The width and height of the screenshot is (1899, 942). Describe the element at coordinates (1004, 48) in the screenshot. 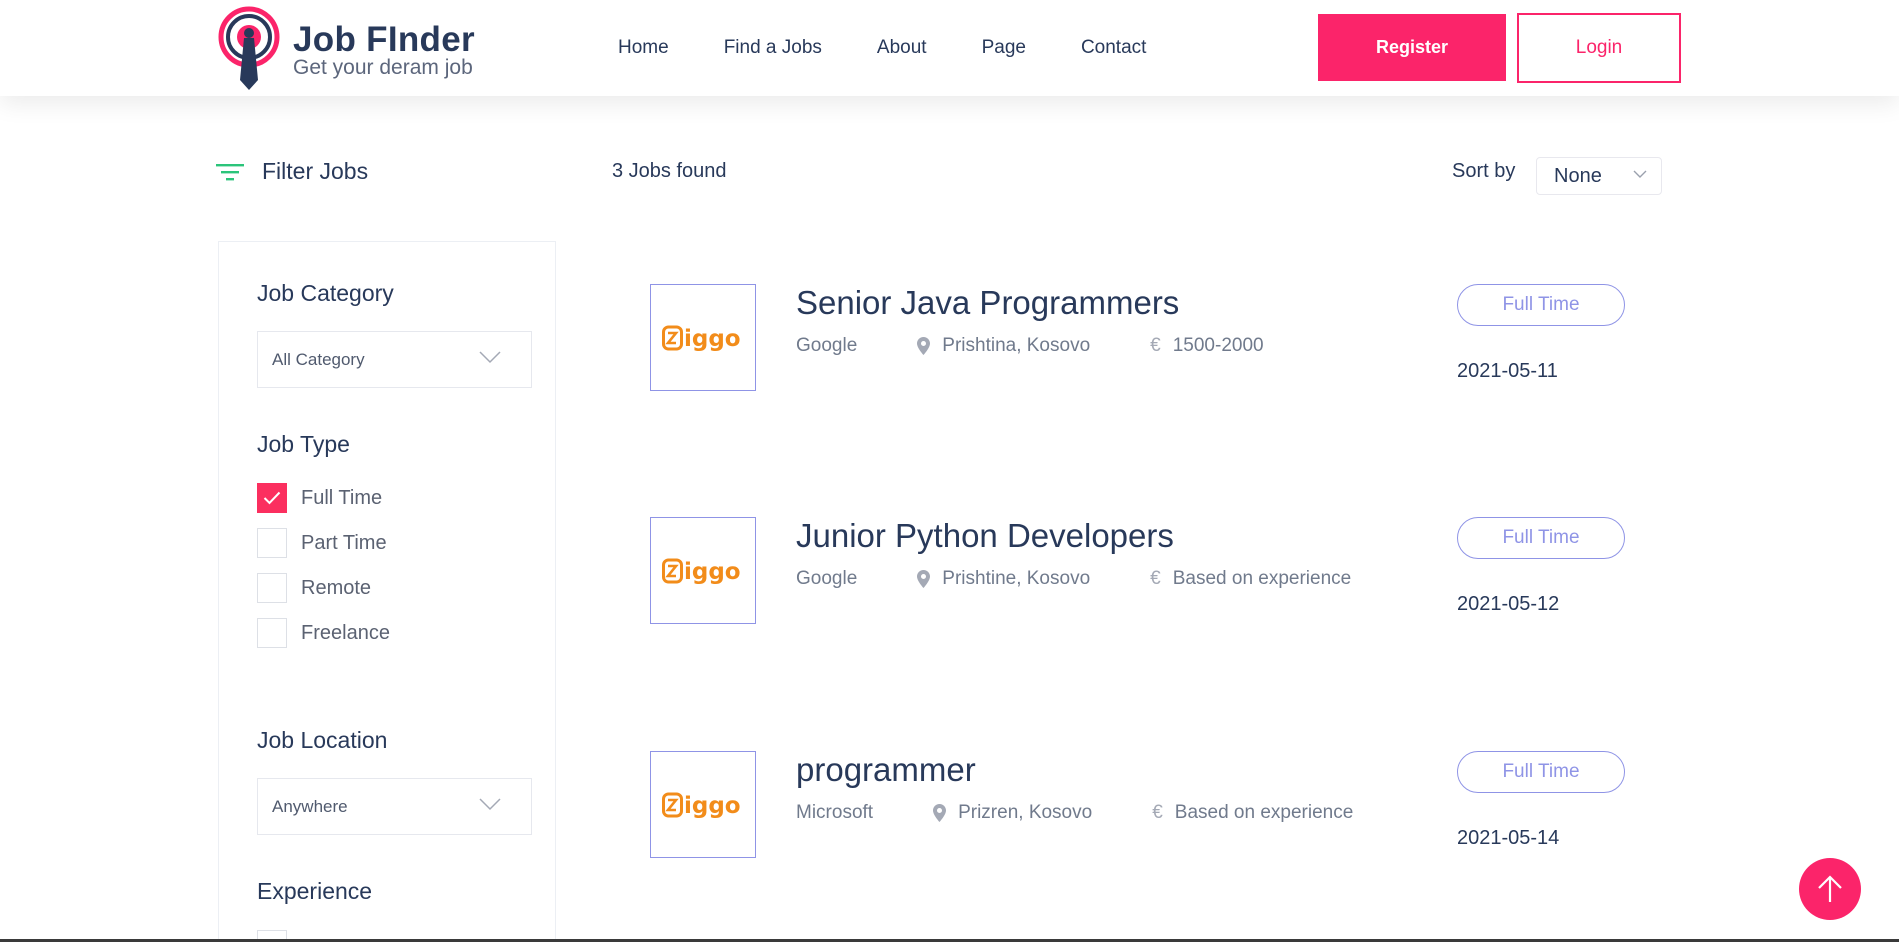

I see `nav-page: Page` at that location.